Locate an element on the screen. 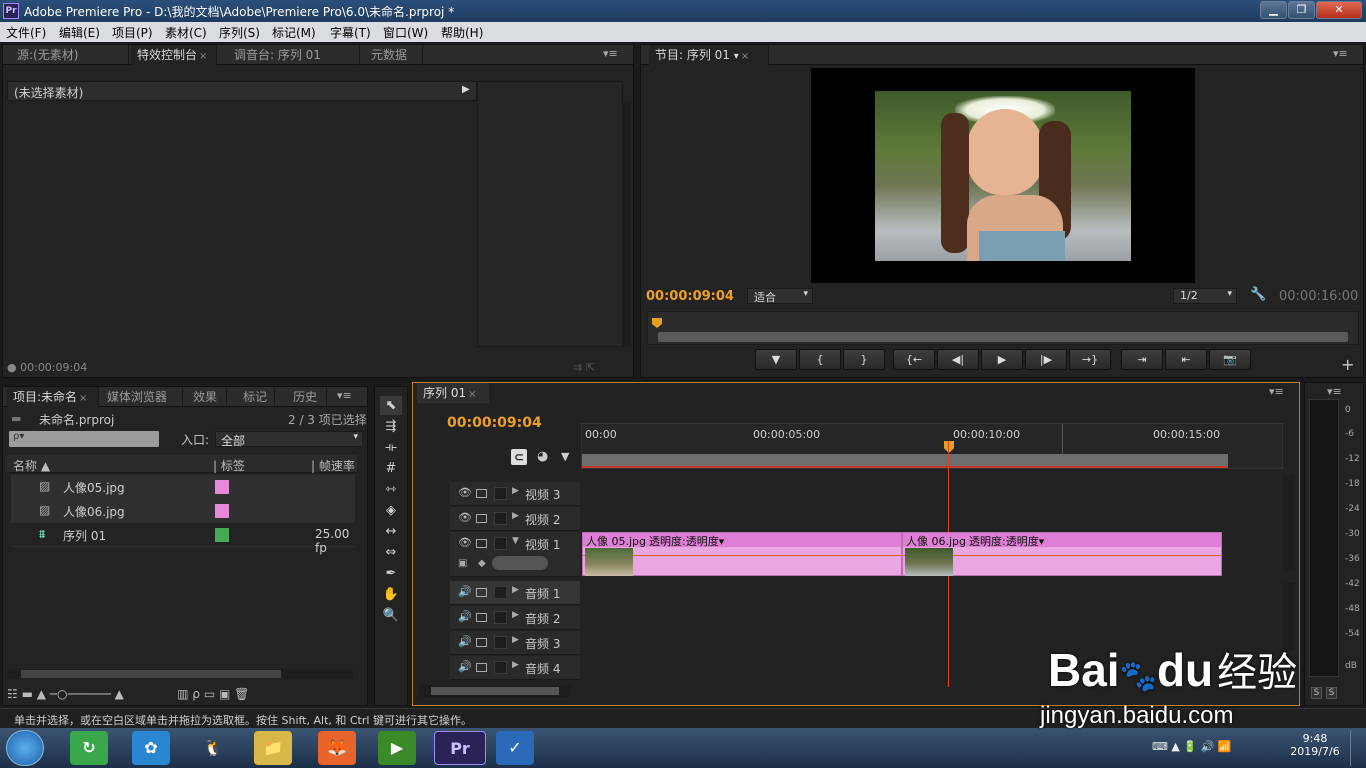  check-app-icon: ✓ is located at coordinates (515, 748).